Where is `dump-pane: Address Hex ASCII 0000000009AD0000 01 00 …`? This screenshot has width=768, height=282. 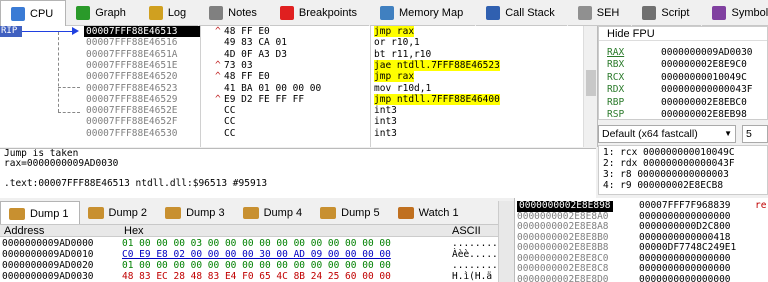
dump-pane: Address Hex ASCII 0000000009AD0000 01 00 … is located at coordinates (249, 253).